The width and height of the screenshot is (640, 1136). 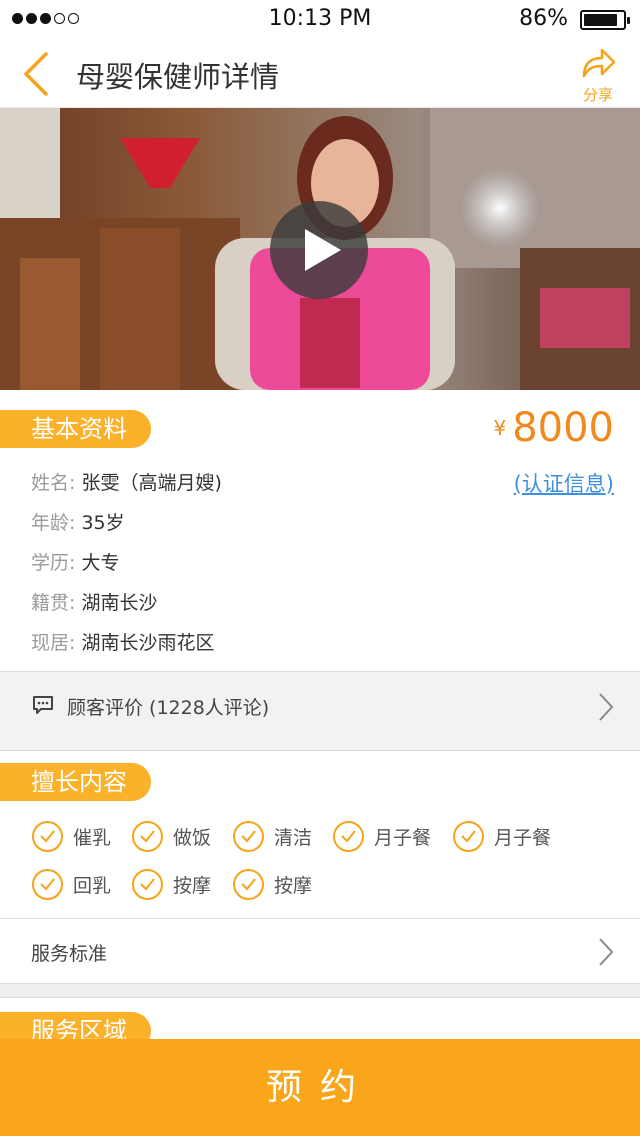 I want to click on info-label: 年龄:, so click(x=53, y=523).